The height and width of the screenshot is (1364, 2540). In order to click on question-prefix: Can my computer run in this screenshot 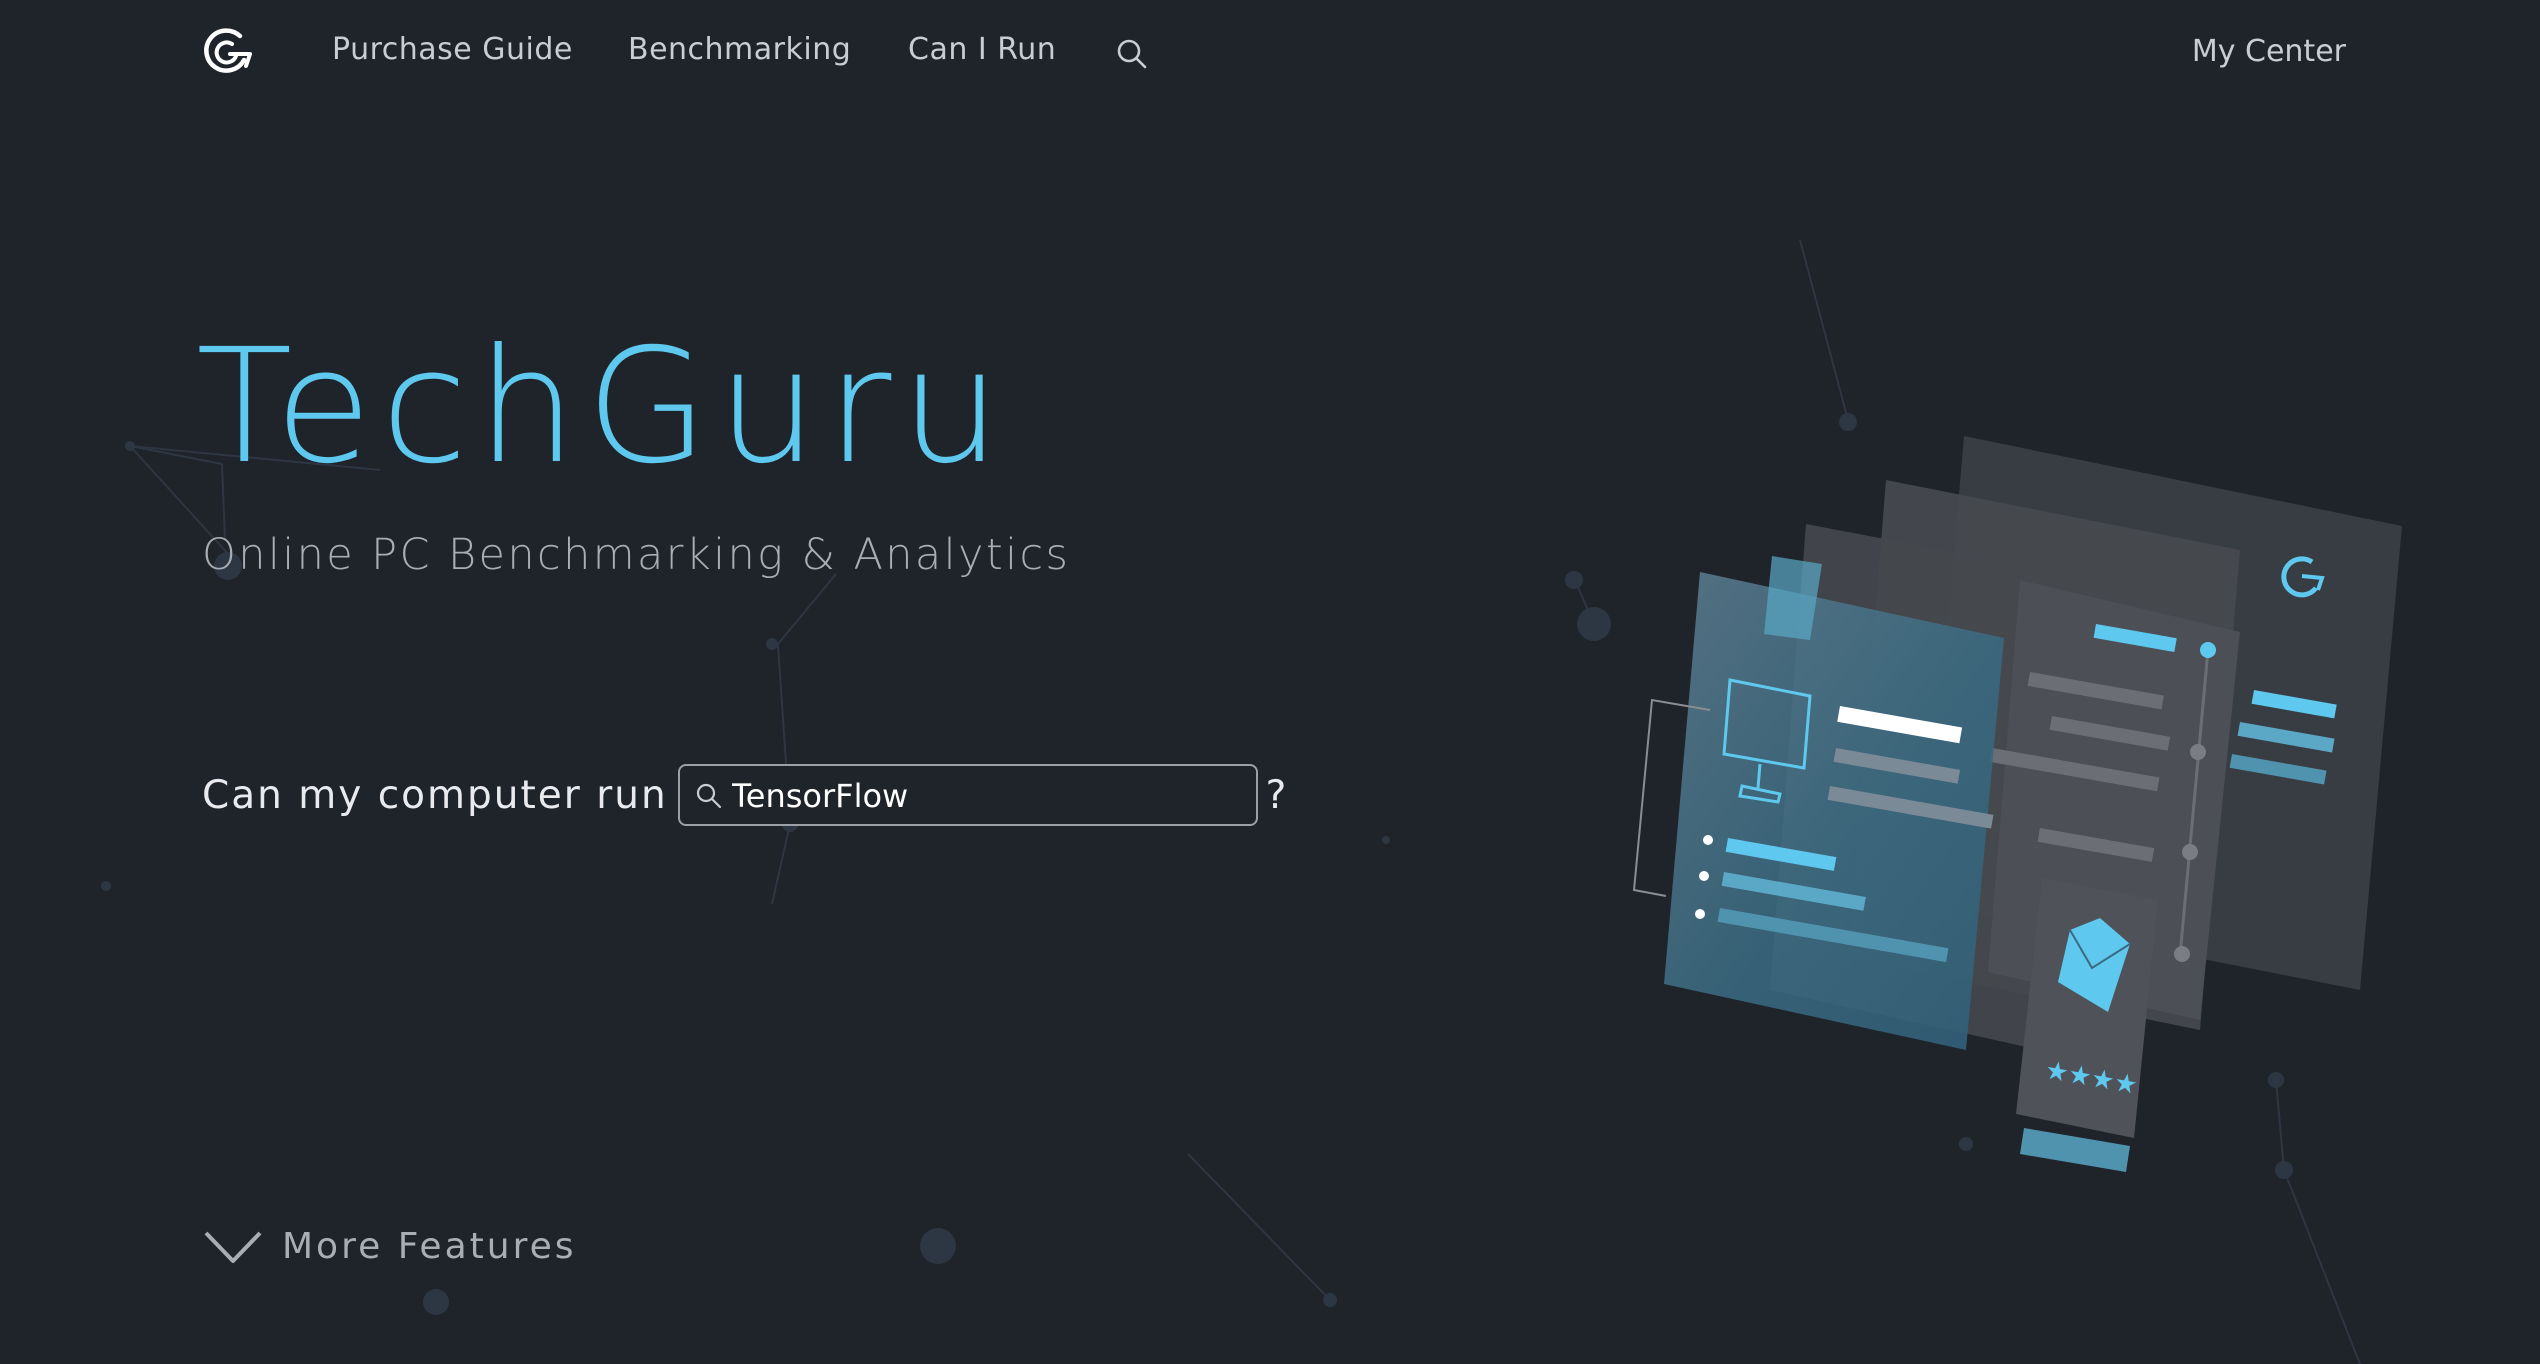, I will do `click(435, 795)`.